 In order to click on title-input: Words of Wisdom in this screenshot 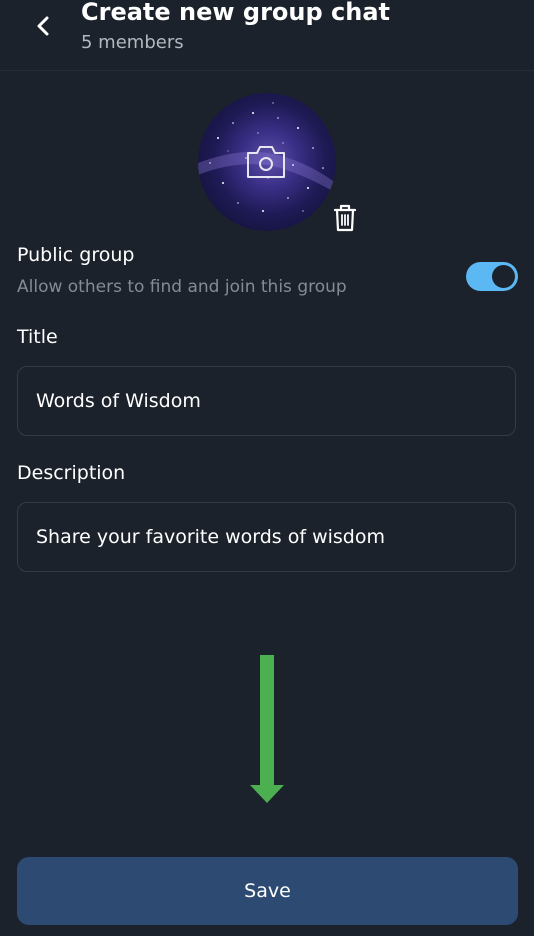, I will do `click(266, 401)`.